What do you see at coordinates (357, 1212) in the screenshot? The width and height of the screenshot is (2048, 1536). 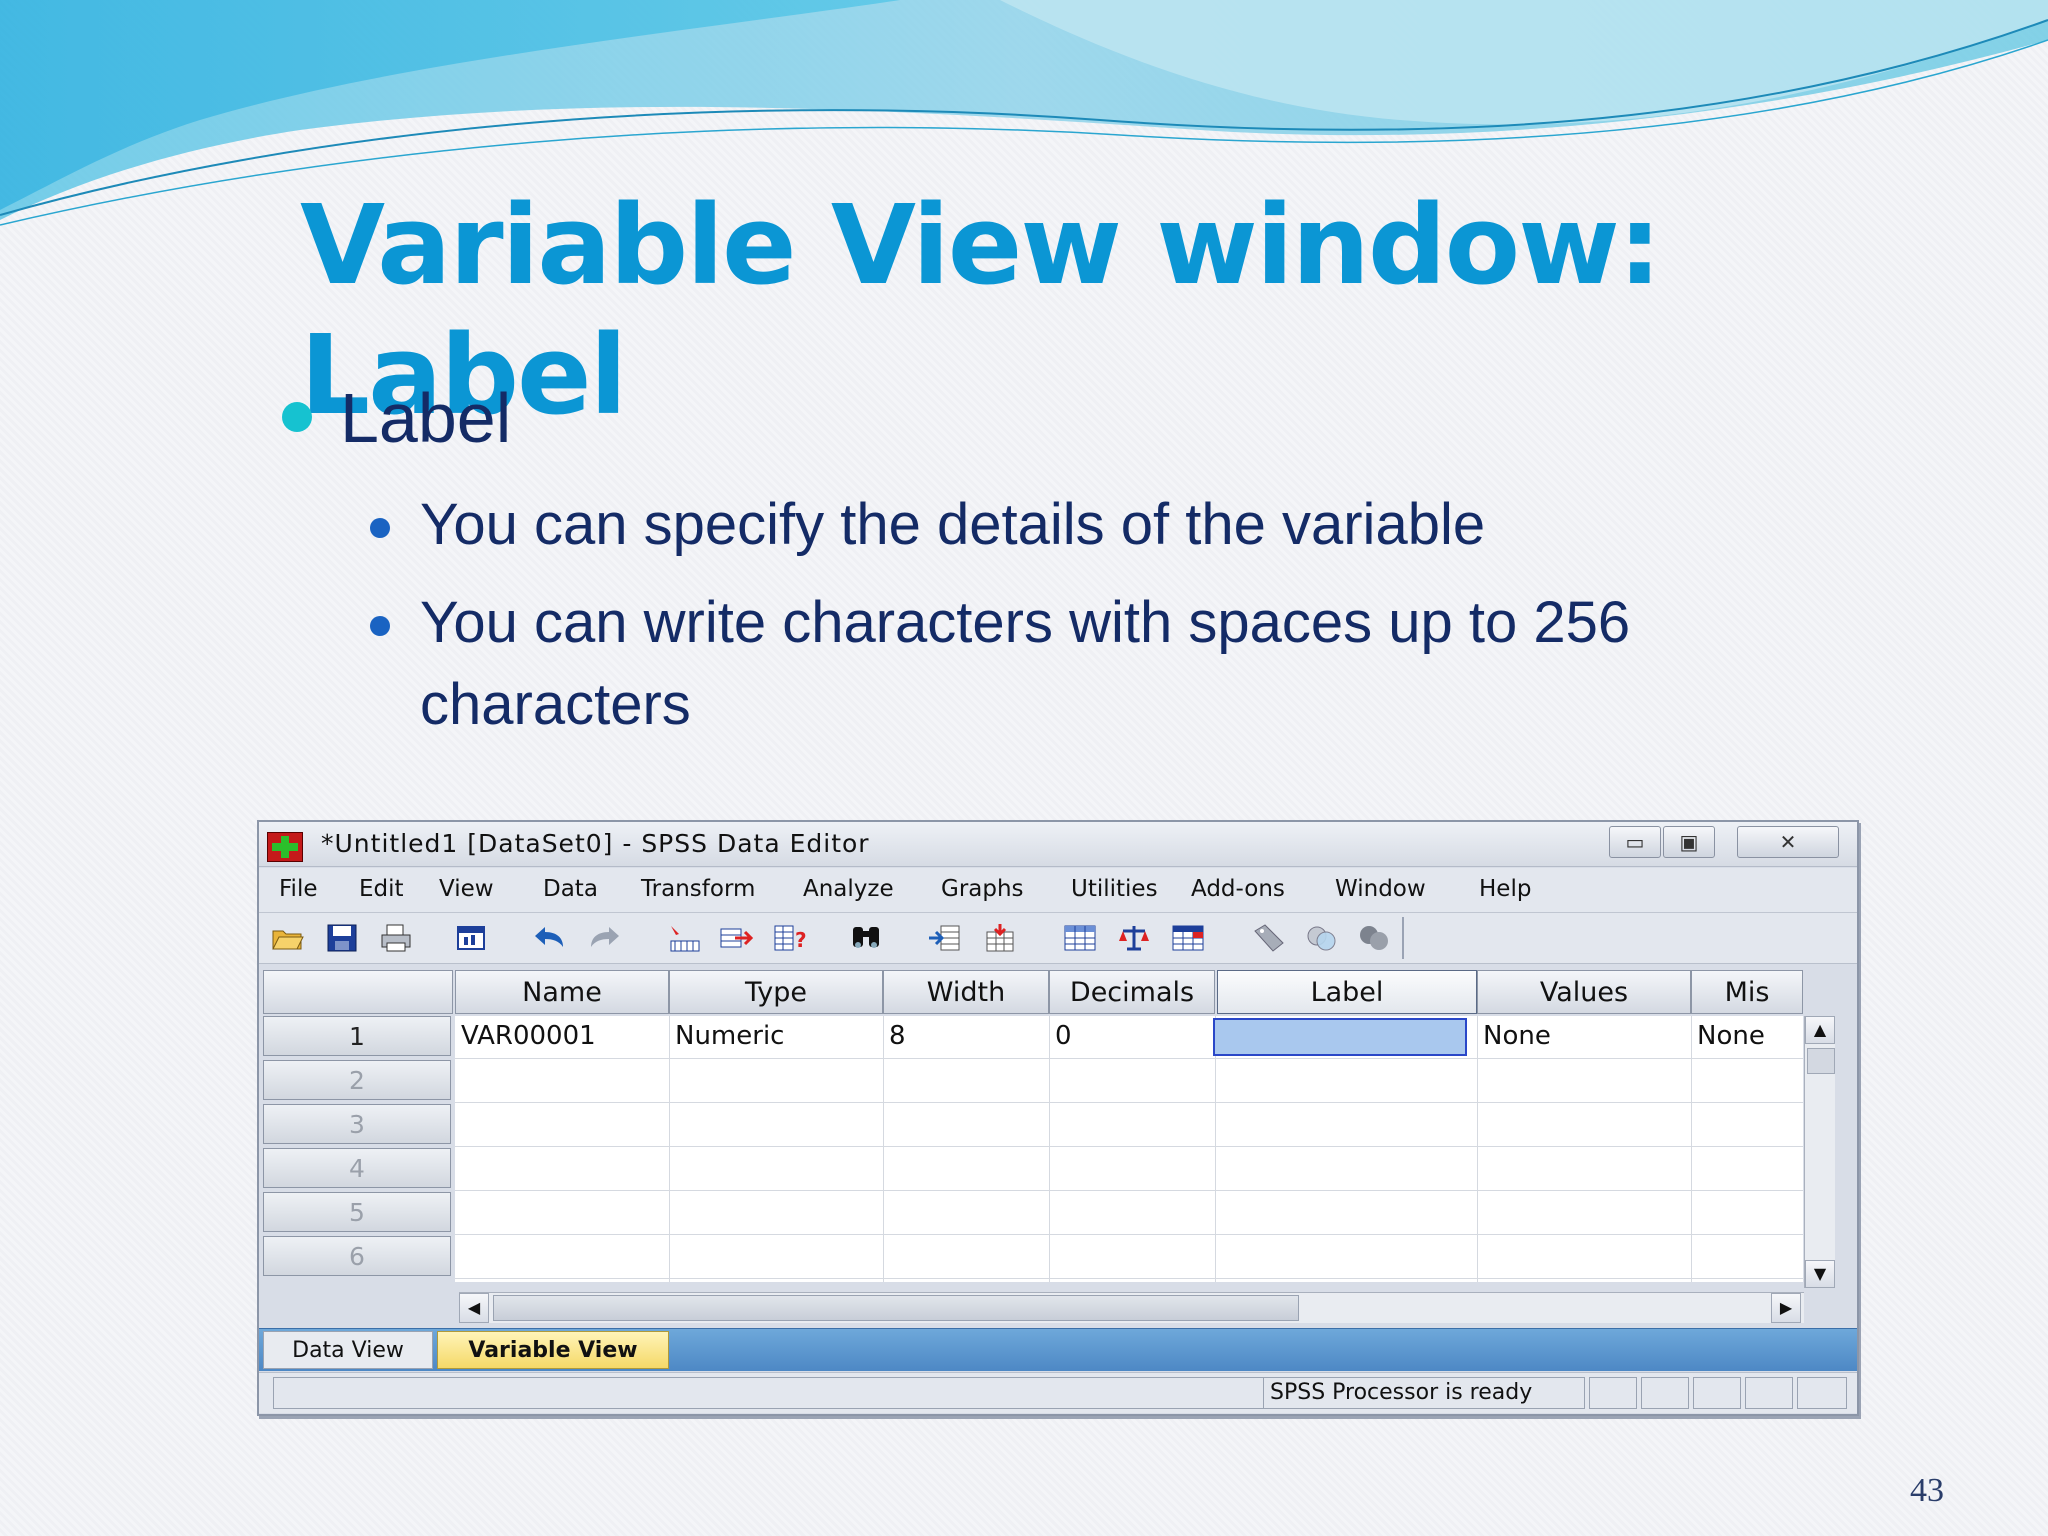 I see `row-header: 5` at bounding box center [357, 1212].